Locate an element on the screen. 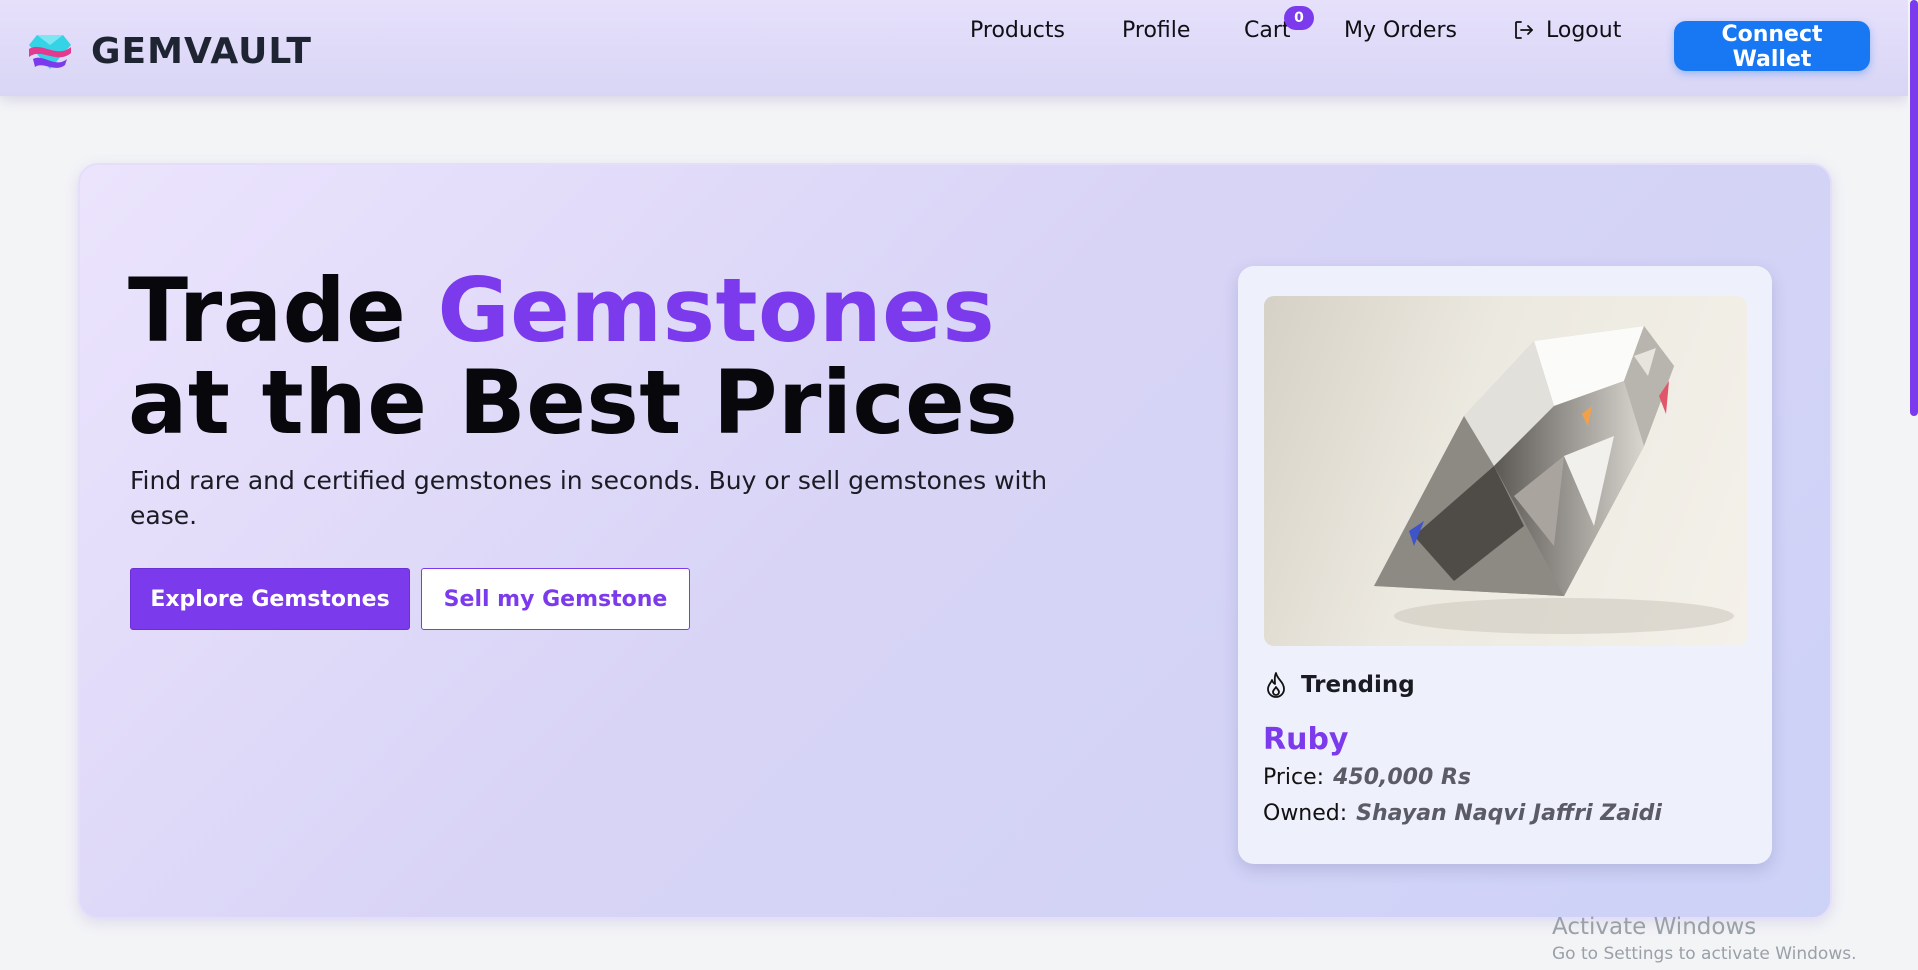  brand: GEMVAULT is located at coordinates (169, 51).